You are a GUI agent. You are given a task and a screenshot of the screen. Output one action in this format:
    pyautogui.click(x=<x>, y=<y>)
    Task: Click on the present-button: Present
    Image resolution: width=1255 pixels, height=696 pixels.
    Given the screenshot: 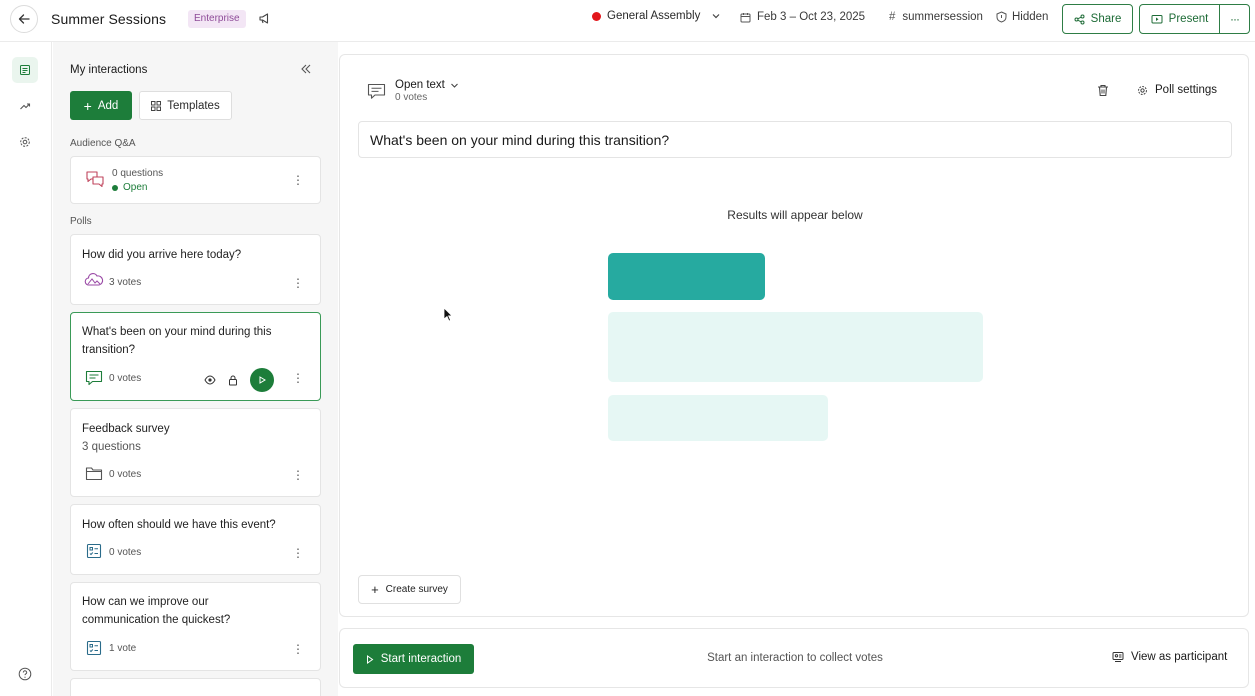 What is the action you would take?
    pyautogui.click(x=1180, y=19)
    